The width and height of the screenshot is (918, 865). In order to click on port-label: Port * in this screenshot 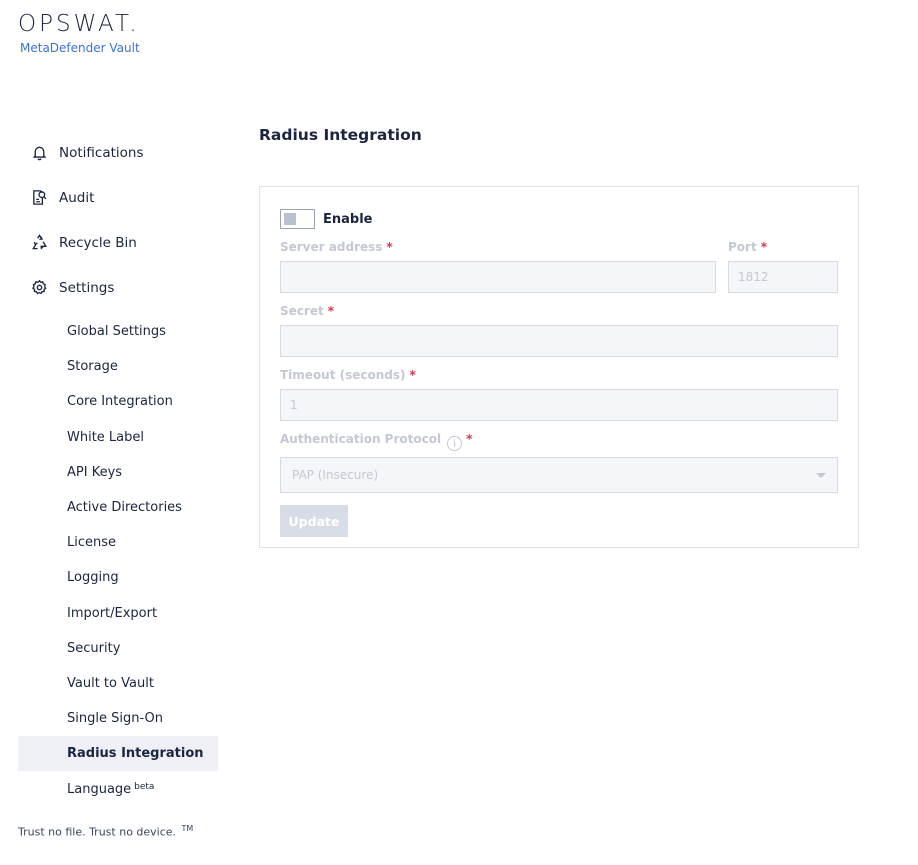, I will do `click(747, 247)`.